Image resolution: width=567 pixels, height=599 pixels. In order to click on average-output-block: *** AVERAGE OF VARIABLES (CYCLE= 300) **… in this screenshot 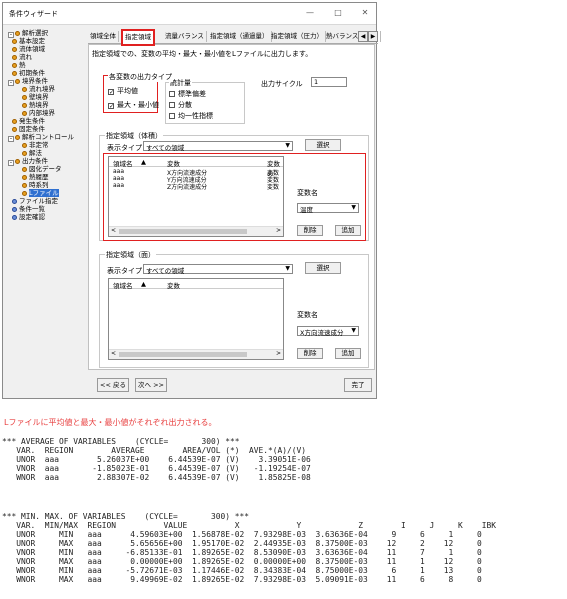, I will do `click(156, 459)`.